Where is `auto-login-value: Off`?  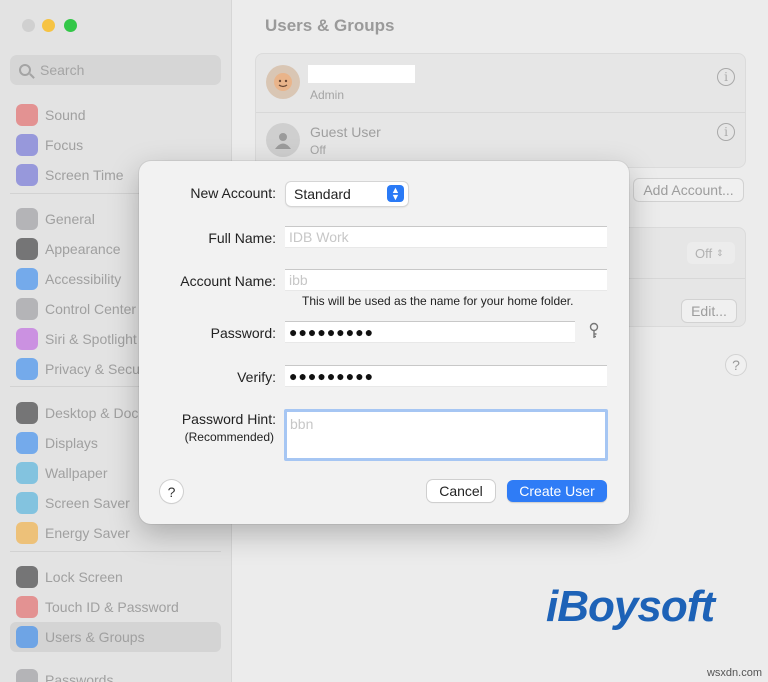
auto-login-value: Off is located at coordinates (704, 253).